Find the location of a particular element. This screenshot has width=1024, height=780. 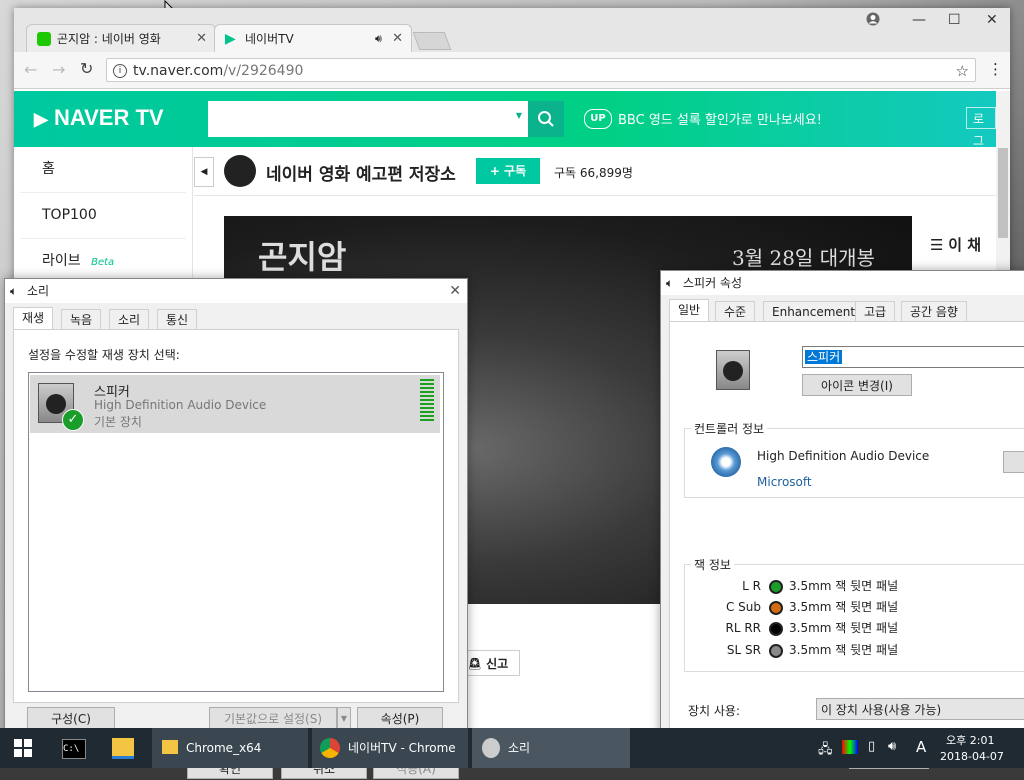

login-button: 로그 is located at coordinates (981, 127).